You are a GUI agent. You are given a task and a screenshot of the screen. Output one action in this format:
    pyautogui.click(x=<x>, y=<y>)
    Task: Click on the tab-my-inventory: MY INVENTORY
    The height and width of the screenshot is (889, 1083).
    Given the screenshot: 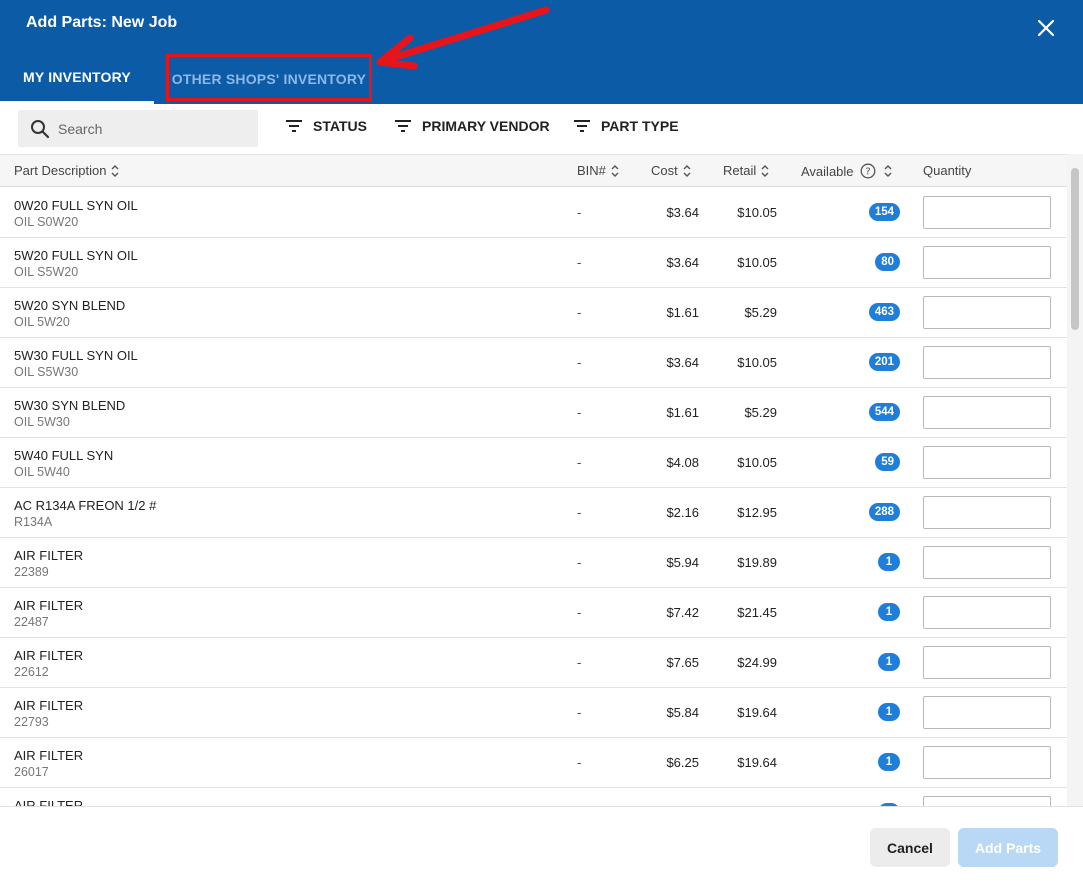 What is the action you would take?
    pyautogui.click(x=77, y=77)
    